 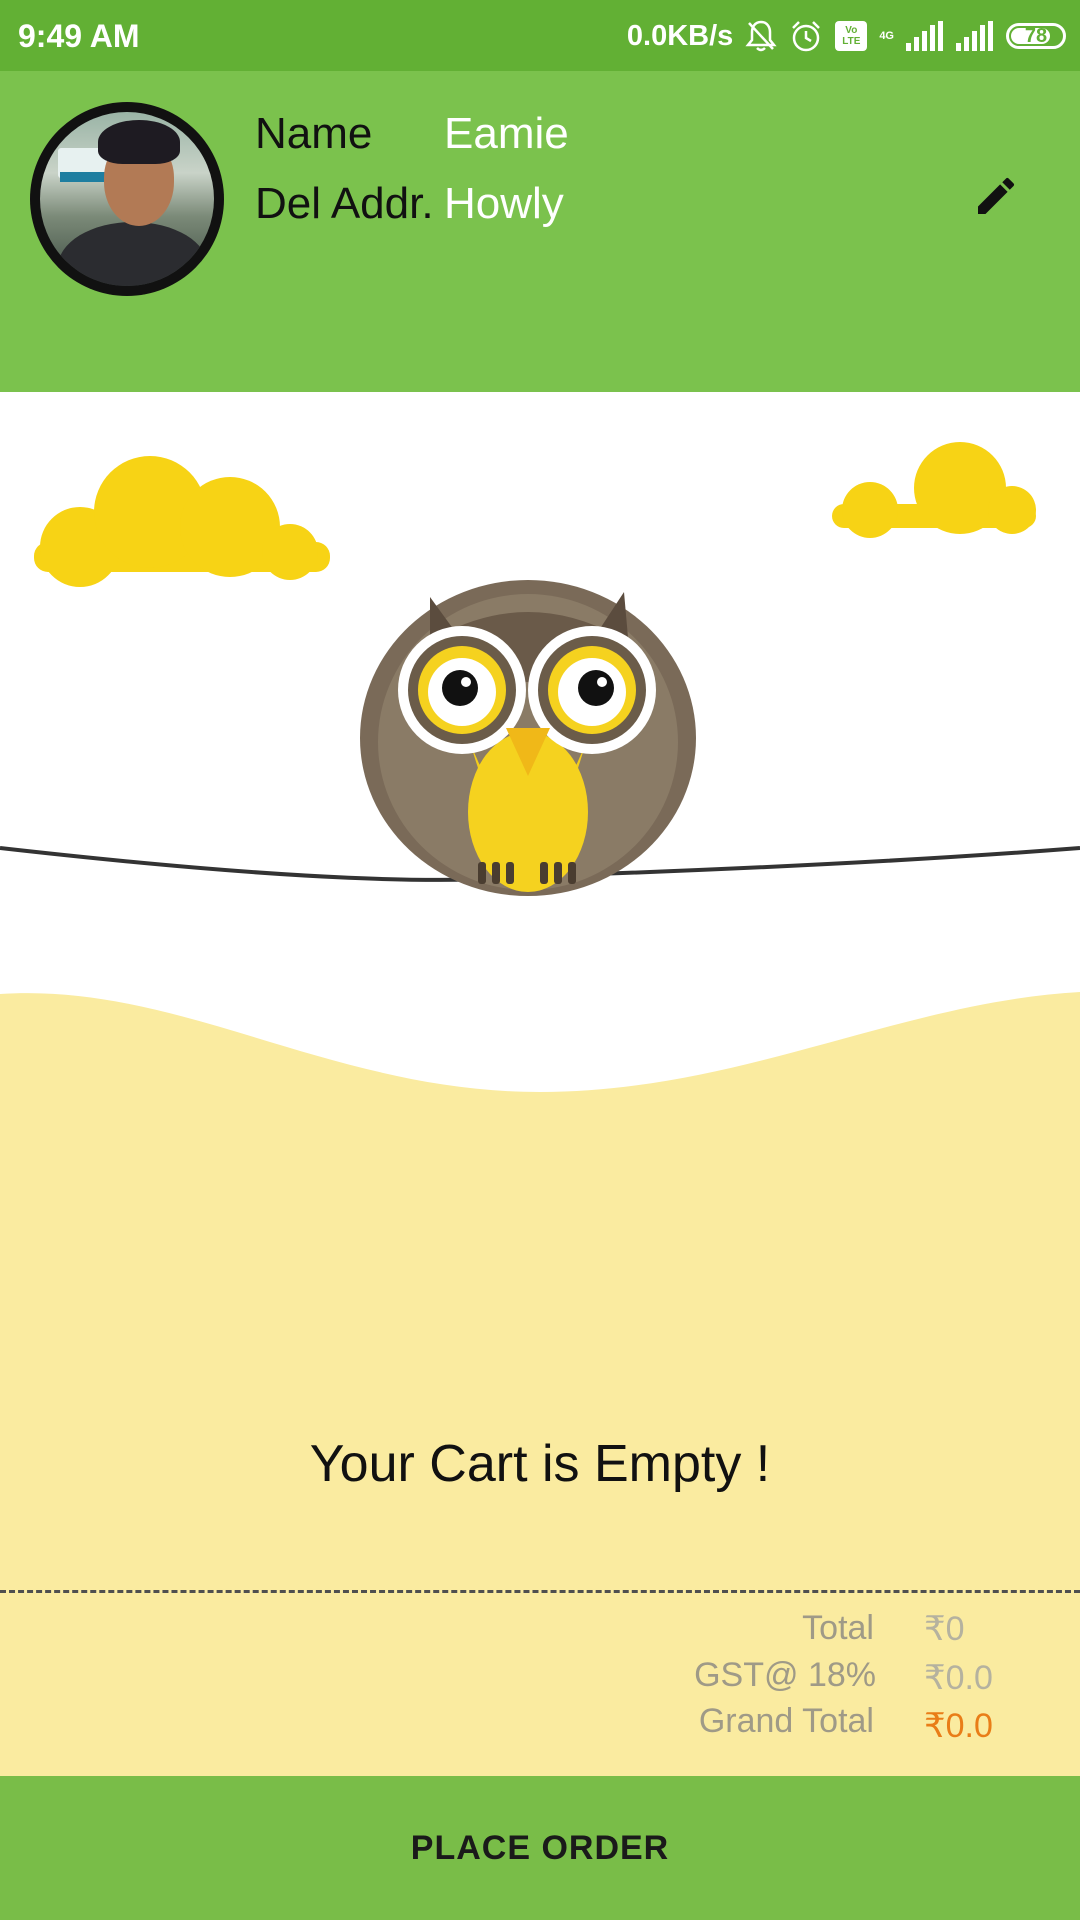 I want to click on status-bar: 9:49 AM 0.0KB/s Vo LTE 4G 78, so click(x=540, y=35).